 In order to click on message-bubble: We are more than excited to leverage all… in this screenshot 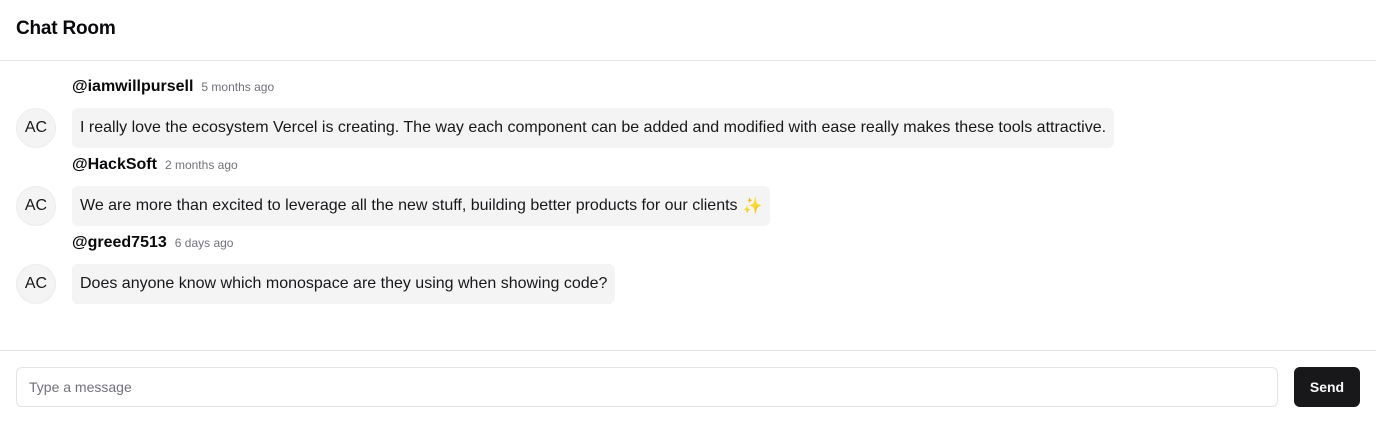, I will do `click(421, 206)`.